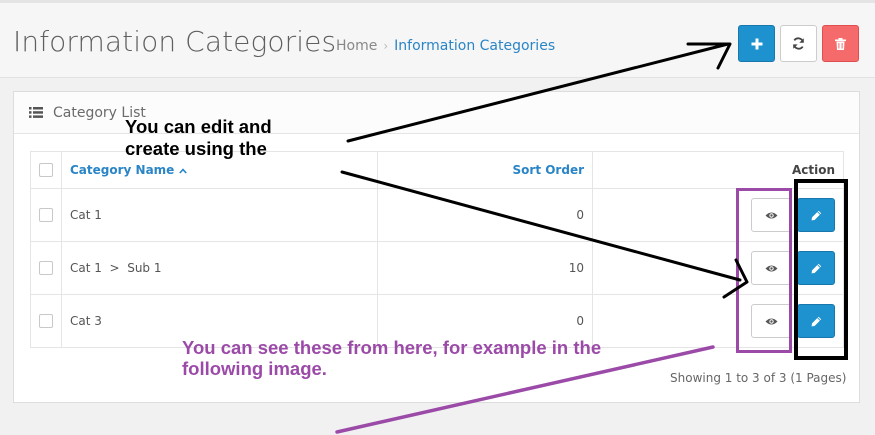  I want to click on column-header-sort-order: Sort Order, so click(485, 170).